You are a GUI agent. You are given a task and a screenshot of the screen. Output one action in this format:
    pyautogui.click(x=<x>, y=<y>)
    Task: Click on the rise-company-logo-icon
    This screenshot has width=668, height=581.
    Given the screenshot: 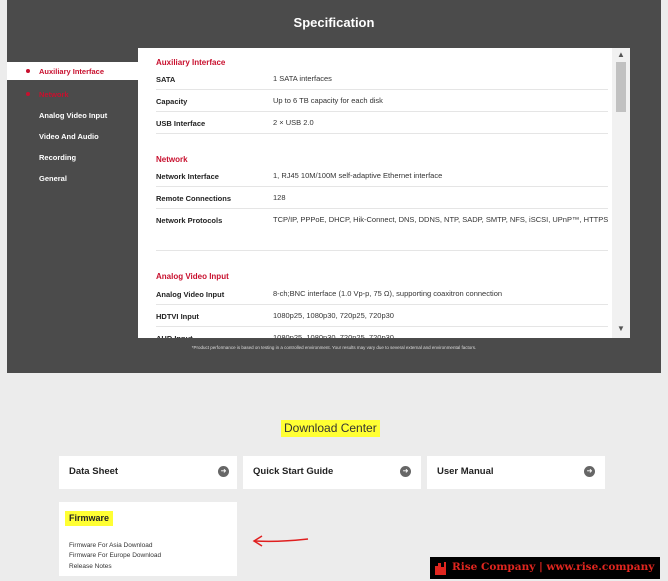 What is the action you would take?
    pyautogui.click(x=440, y=568)
    